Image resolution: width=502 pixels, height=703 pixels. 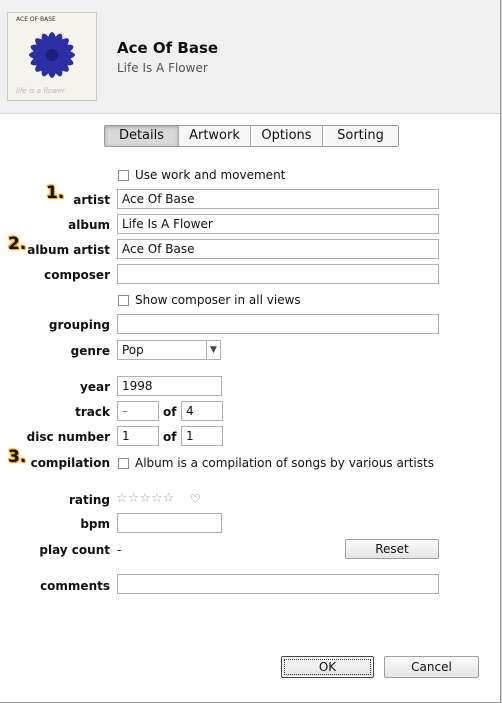 I want to click on cancel-button: Cancel, so click(x=431, y=667).